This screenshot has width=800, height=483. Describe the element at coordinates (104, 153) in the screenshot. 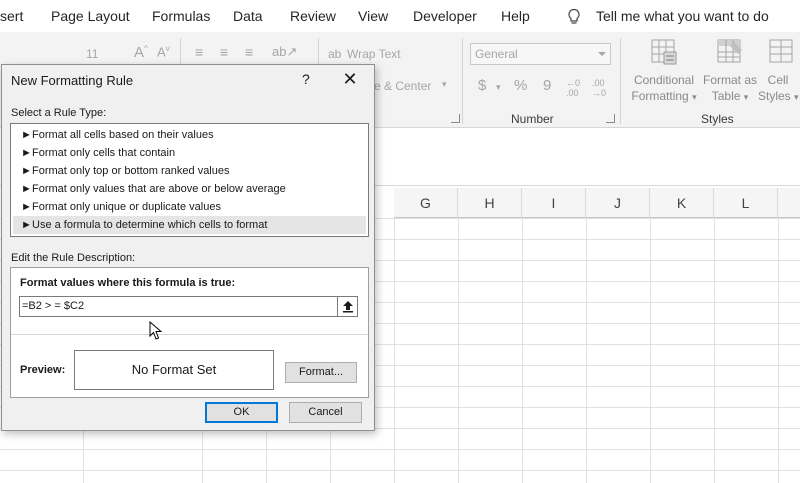

I see `rule-type-label: Format only cells that contain` at that location.